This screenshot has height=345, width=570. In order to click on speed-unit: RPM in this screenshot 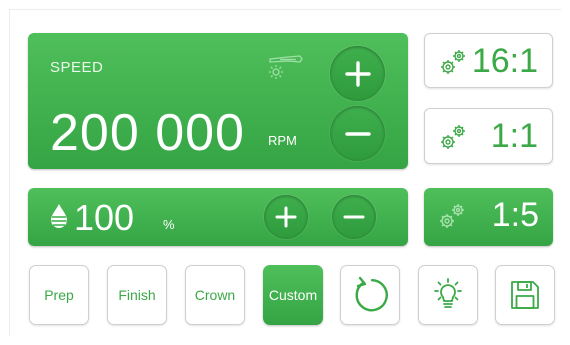, I will do `click(282, 140)`.